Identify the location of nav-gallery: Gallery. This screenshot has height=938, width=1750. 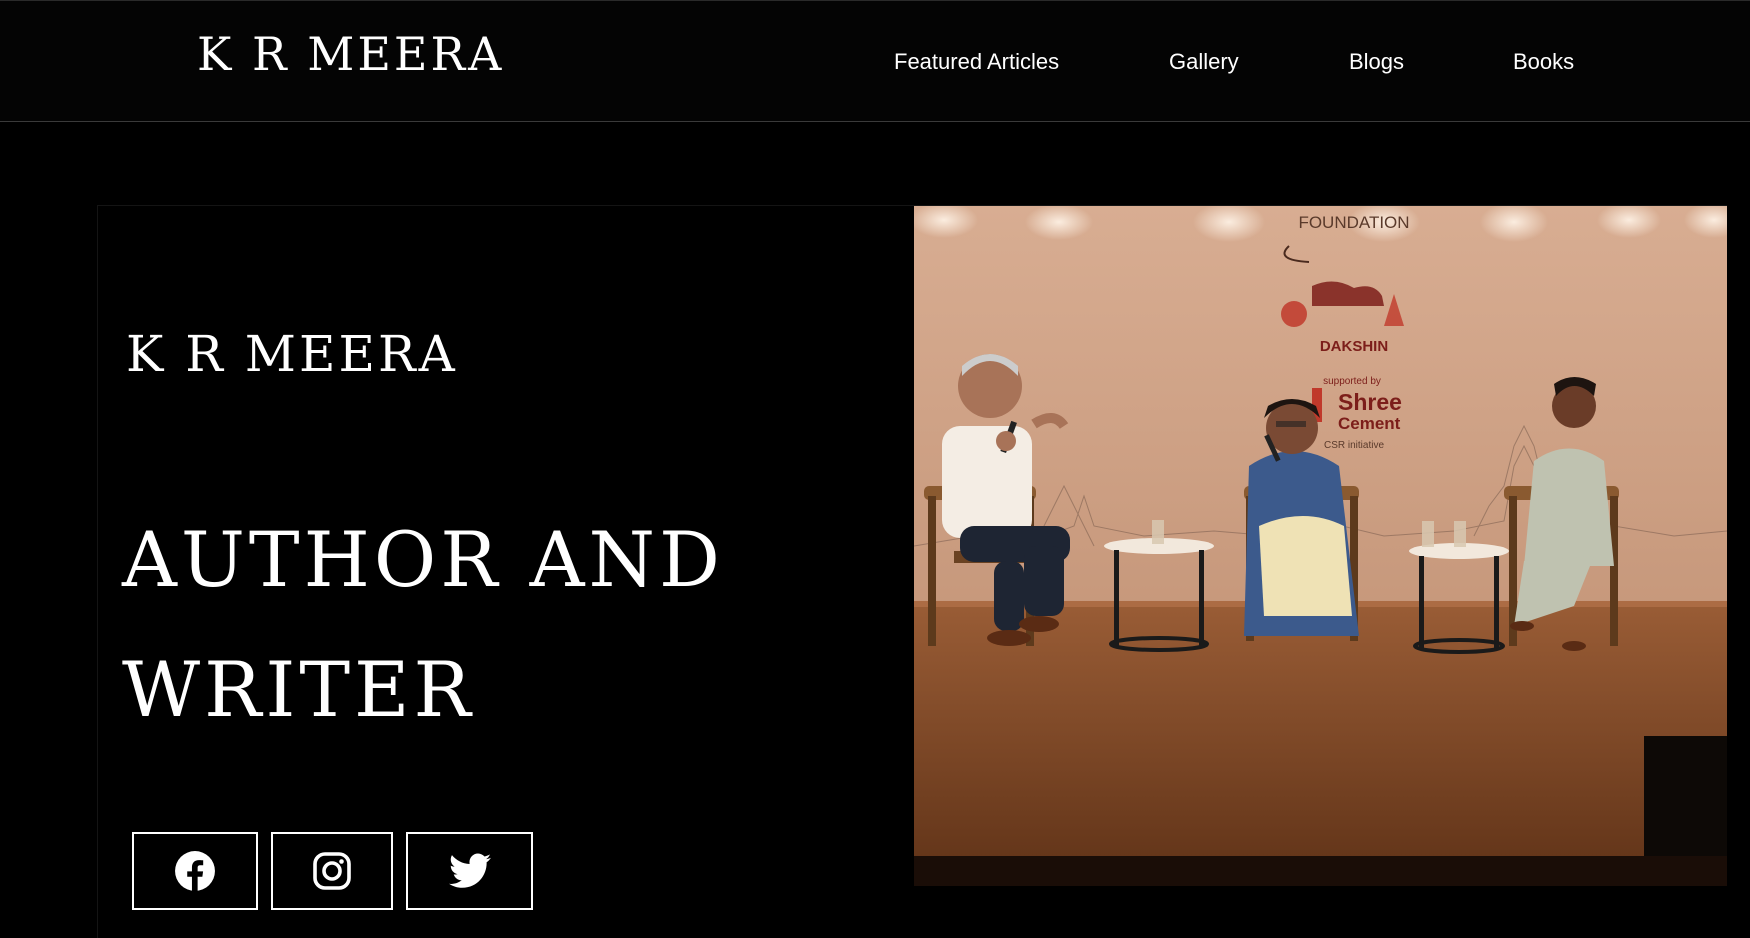
(1204, 62).